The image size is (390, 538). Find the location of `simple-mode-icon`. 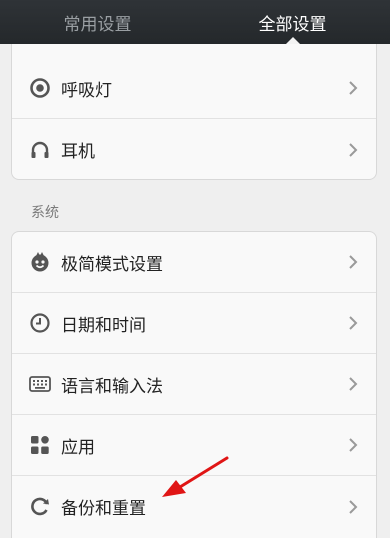

simple-mode-icon is located at coordinates (40, 262).